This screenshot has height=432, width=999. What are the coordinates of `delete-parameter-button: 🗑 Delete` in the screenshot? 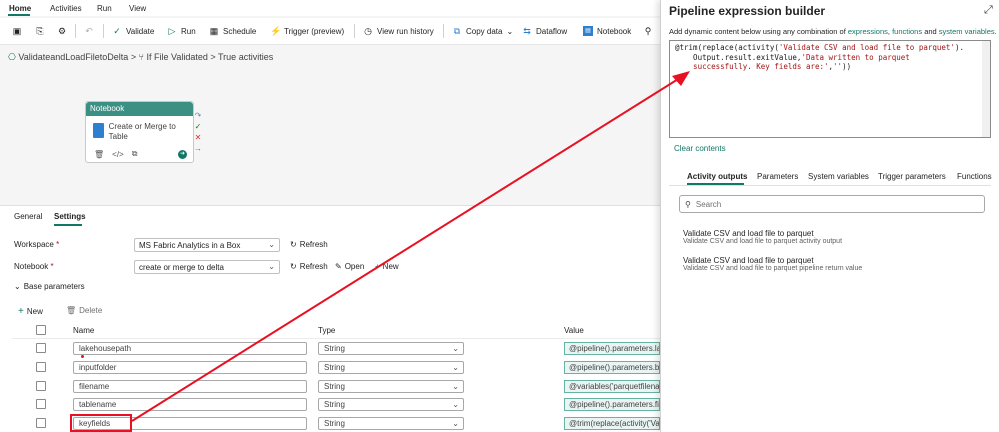 It's located at (84, 310).